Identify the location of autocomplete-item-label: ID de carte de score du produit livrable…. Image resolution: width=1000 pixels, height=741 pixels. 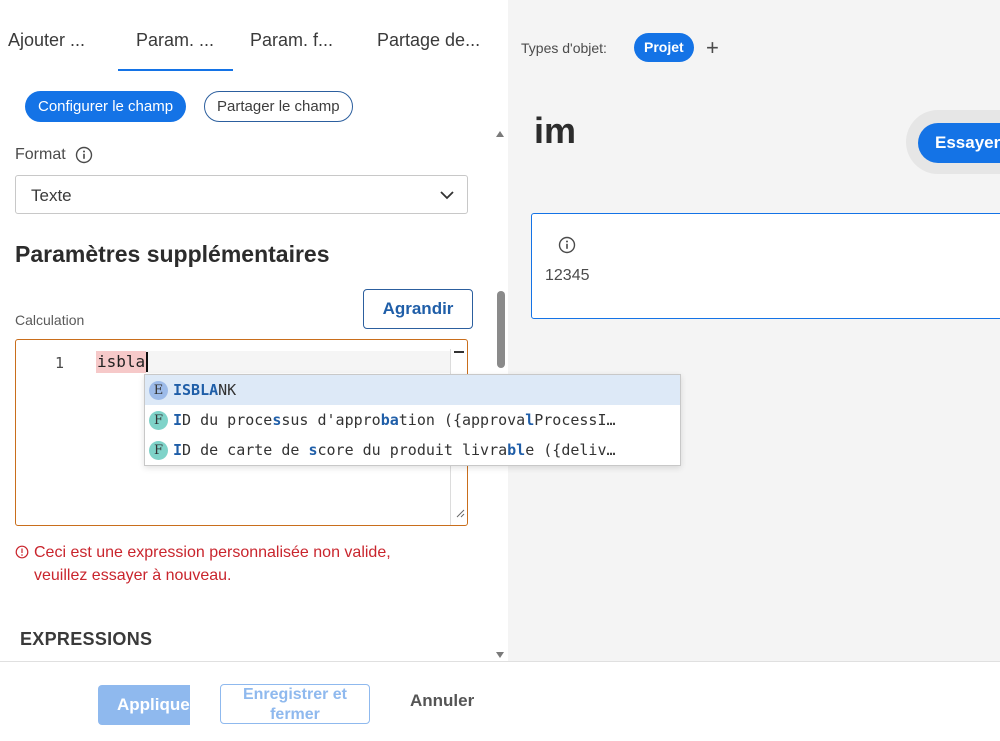
(394, 450).